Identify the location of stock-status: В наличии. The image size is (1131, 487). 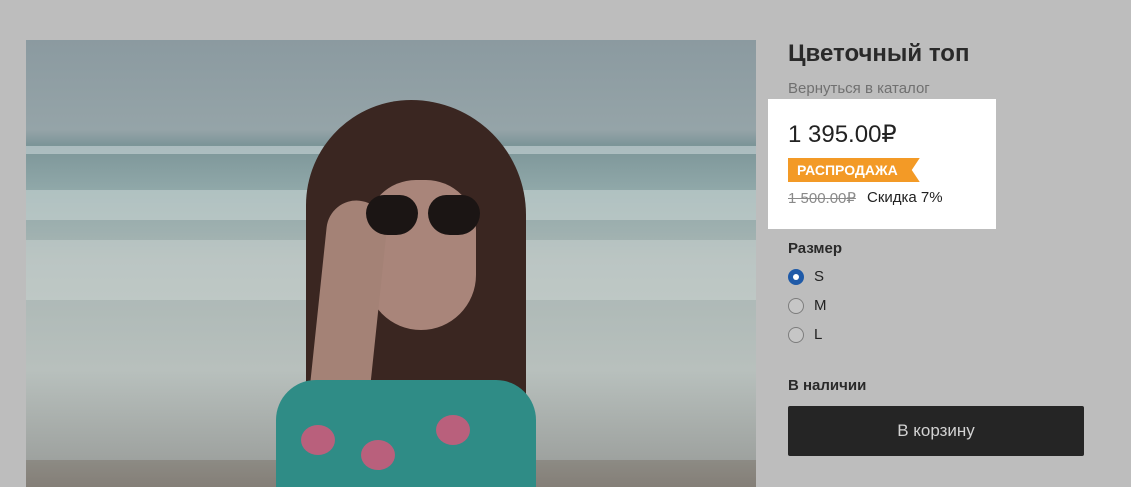
(827, 385).